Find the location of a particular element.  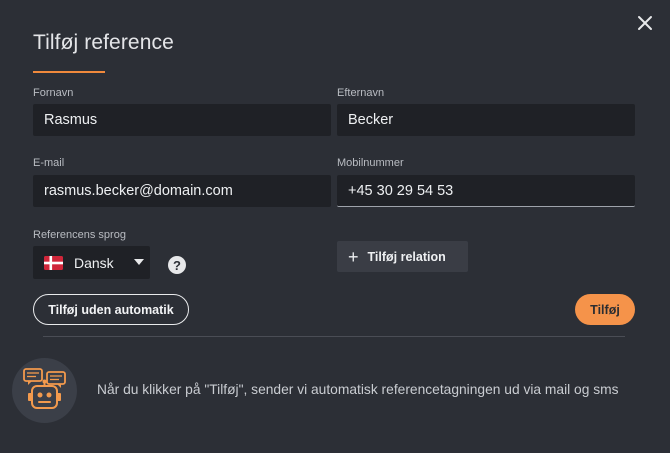

first-name-value: Rasmus is located at coordinates (71, 120).